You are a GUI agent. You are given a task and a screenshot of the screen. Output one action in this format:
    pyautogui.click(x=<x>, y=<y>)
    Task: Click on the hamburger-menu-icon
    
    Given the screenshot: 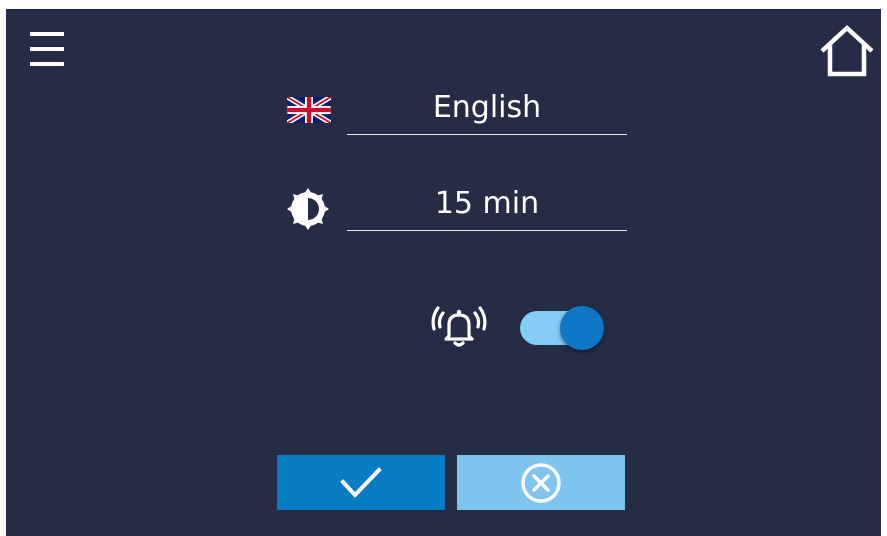 What is the action you would take?
    pyautogui.click(x=47, y=34)
    